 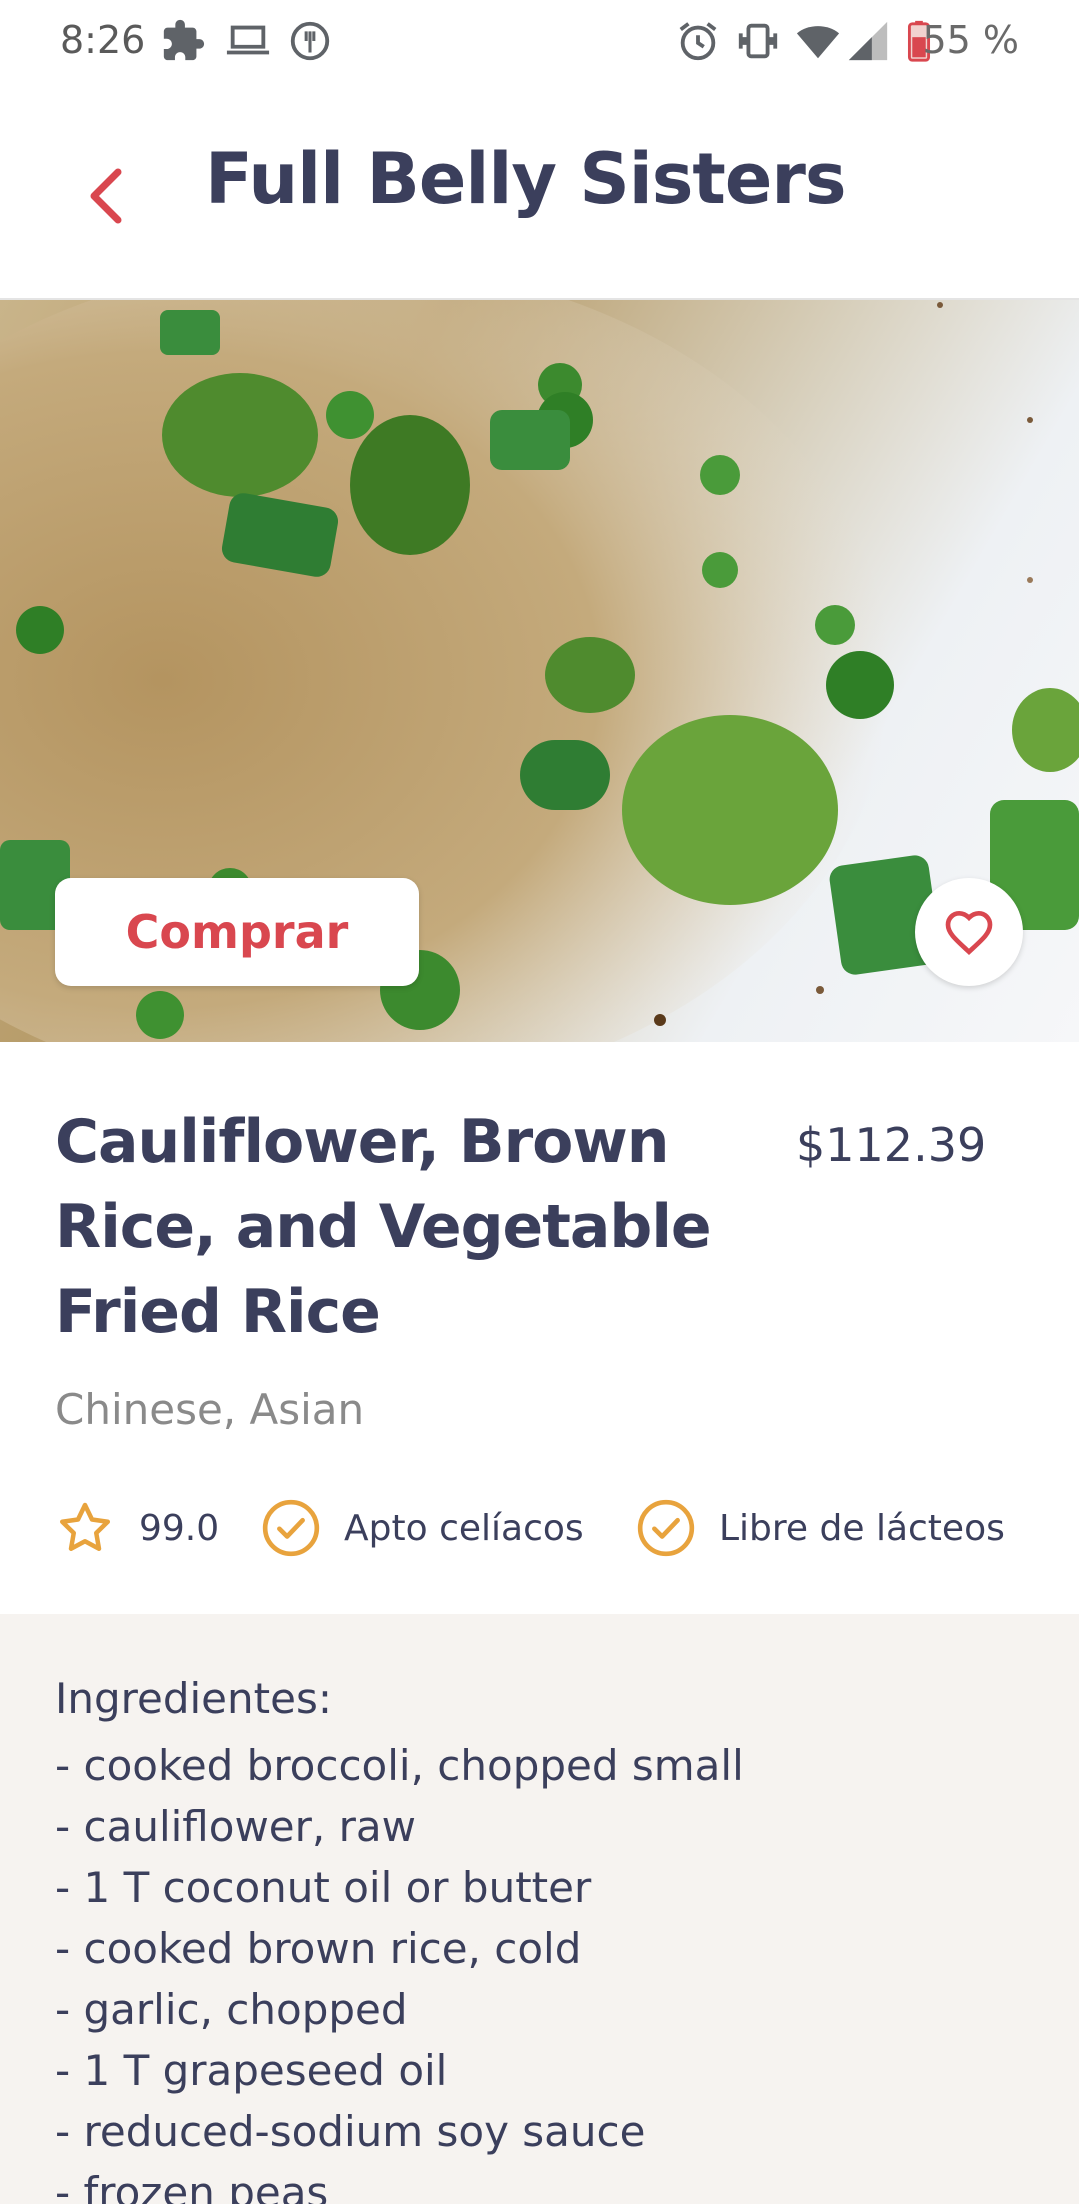 I want to click on tag-dairy-free: Libre de lácteos, so click(x=820, y=1528).